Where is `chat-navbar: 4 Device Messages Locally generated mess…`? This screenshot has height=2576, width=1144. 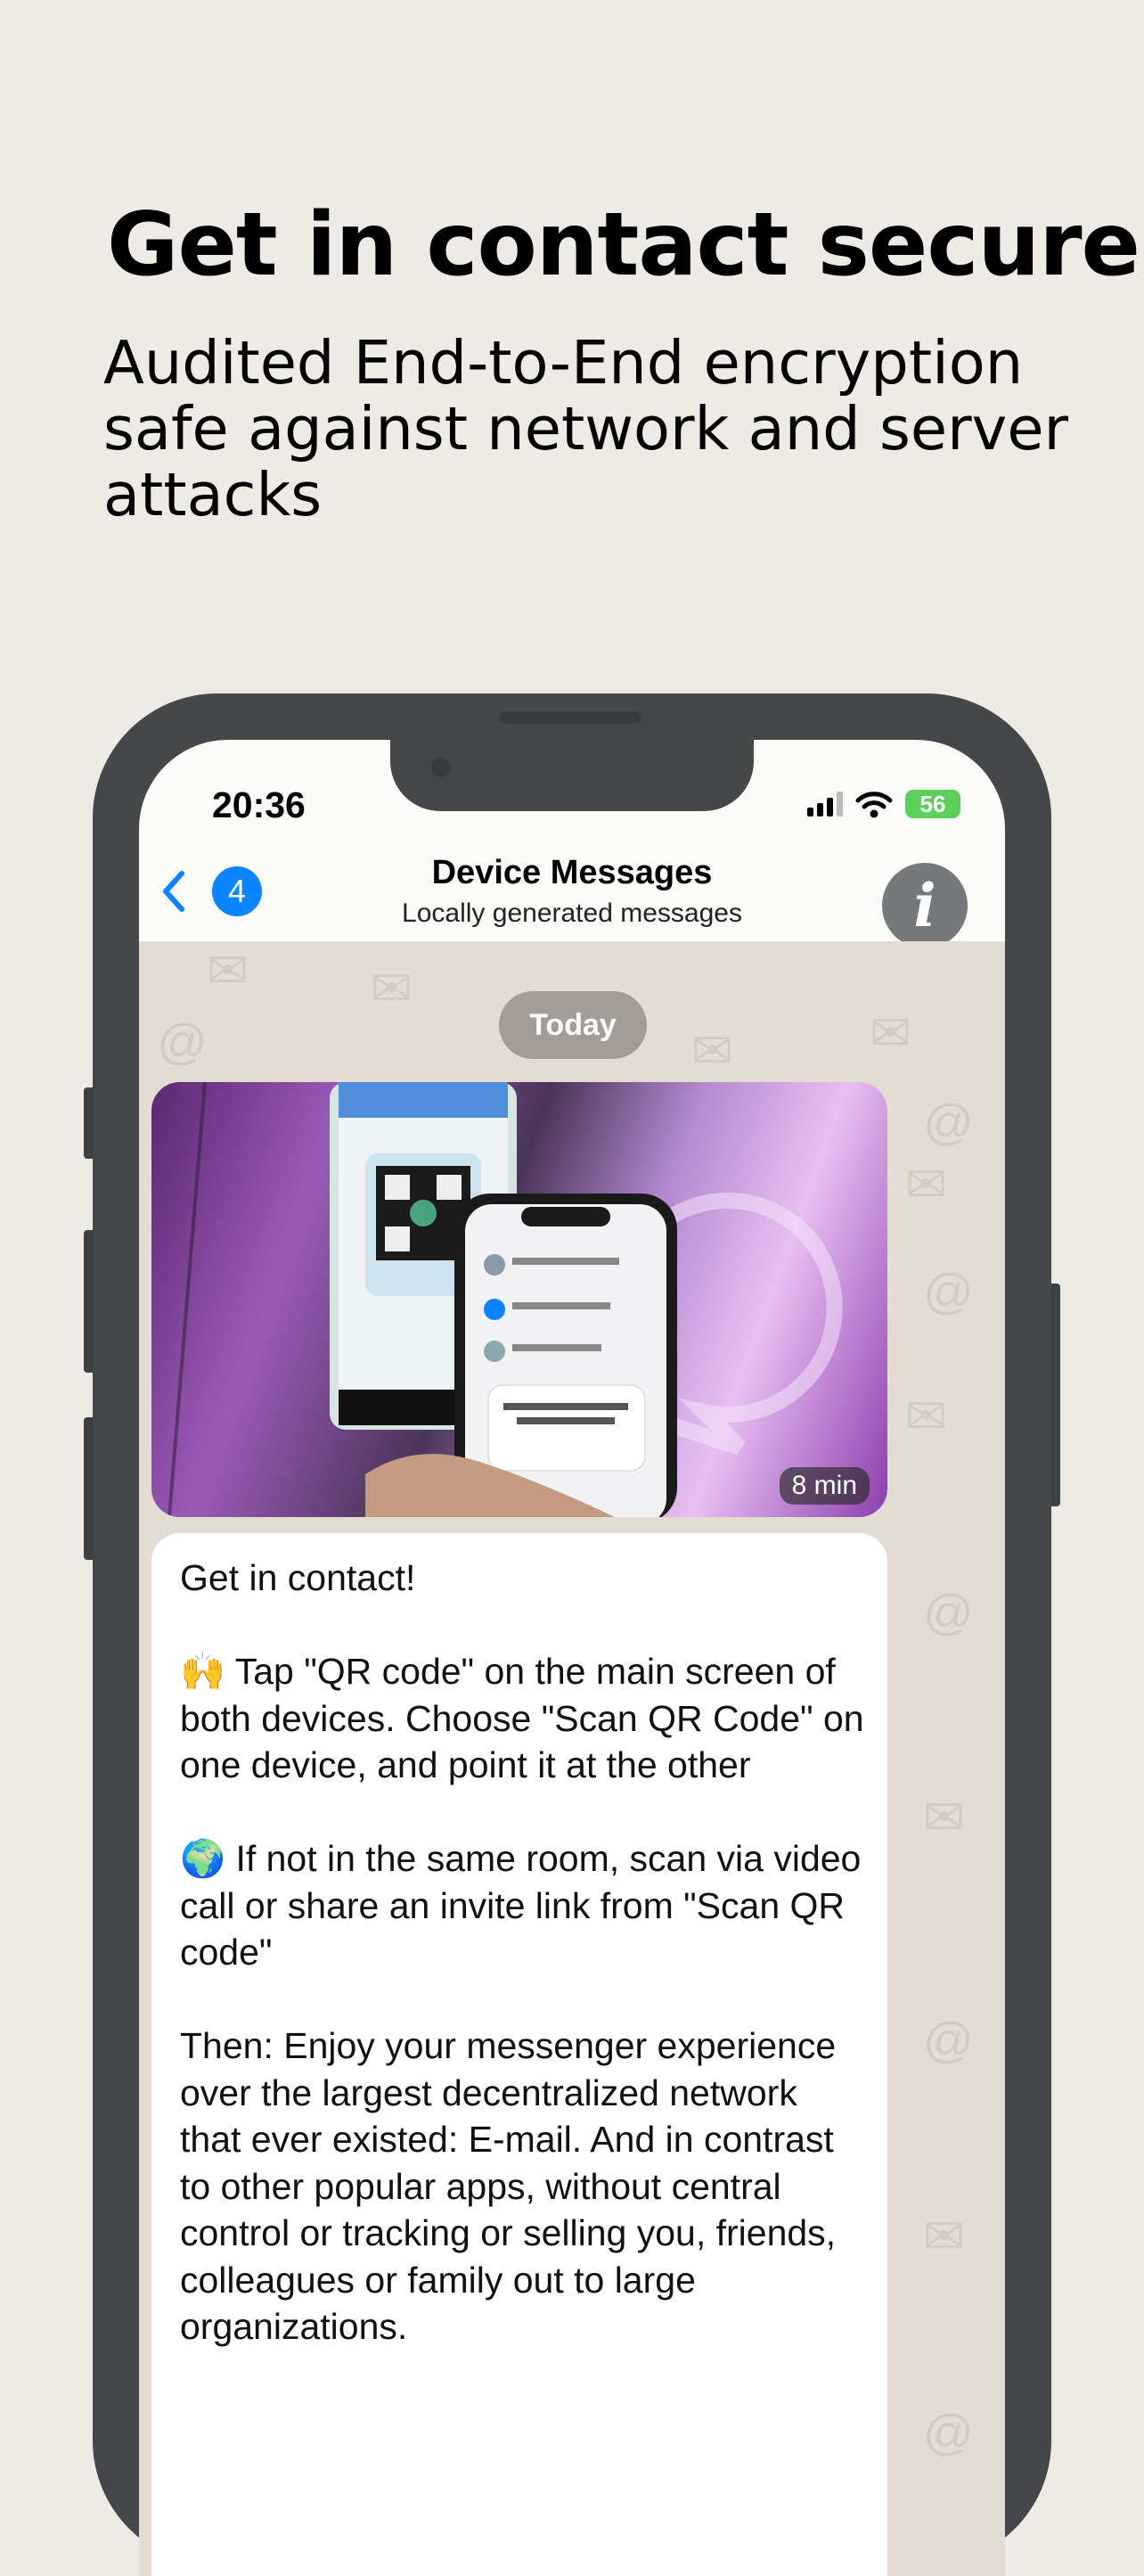
chat-navbar: 4 Device Messages Locally generated mess… is located at coordinates (572, 887).